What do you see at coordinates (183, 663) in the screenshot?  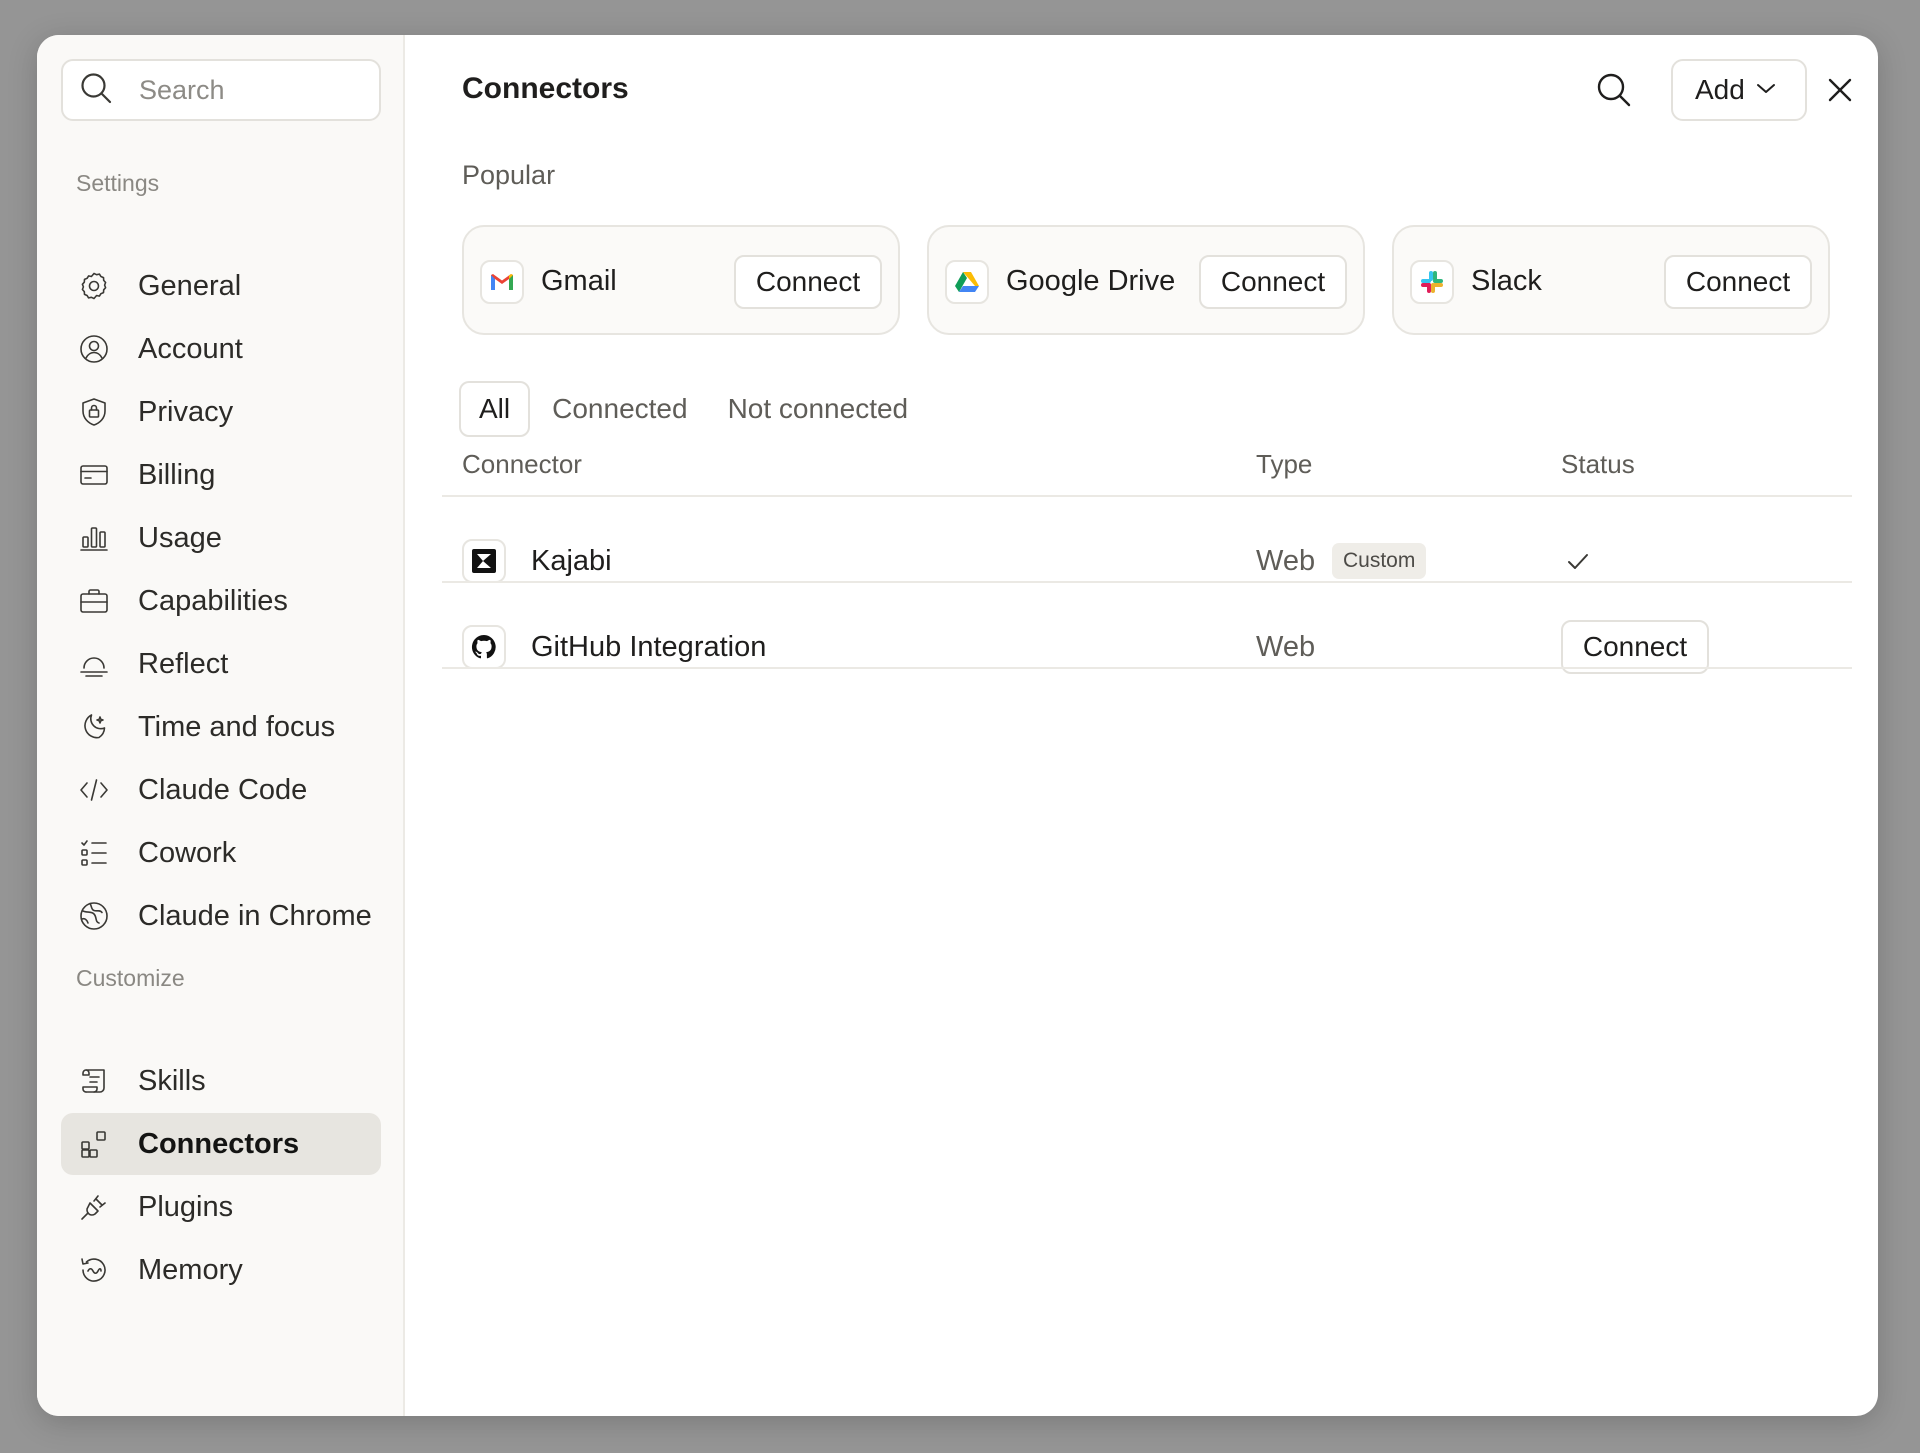 I see `sidebar-item-label: Reflect` at bounding box center [183, 663].